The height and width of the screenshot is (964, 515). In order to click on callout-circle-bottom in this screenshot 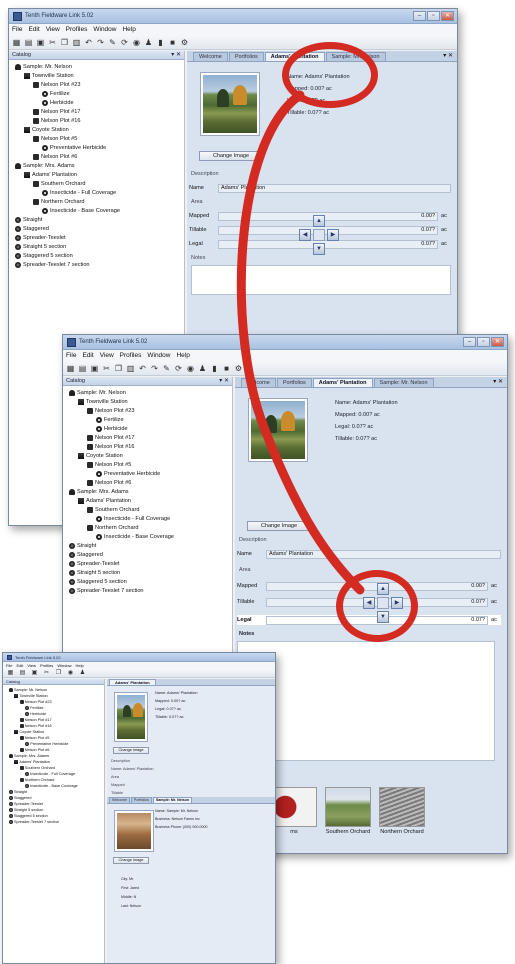, I will do `click(377, 606)`.